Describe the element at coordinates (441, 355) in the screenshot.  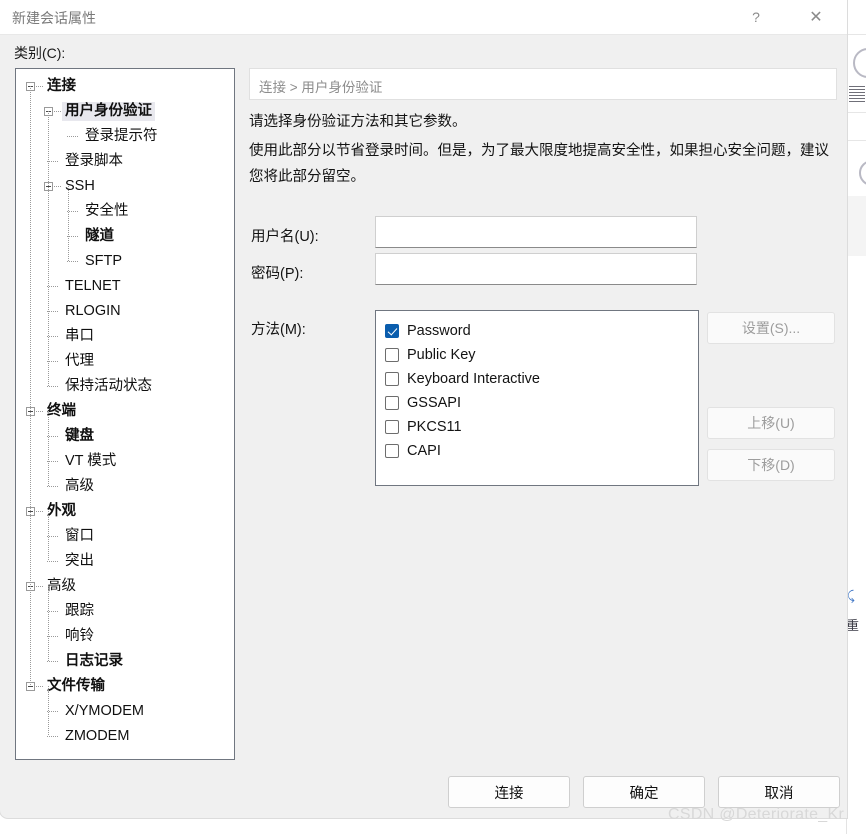
I see `method-item-label: Public Key` at that location.